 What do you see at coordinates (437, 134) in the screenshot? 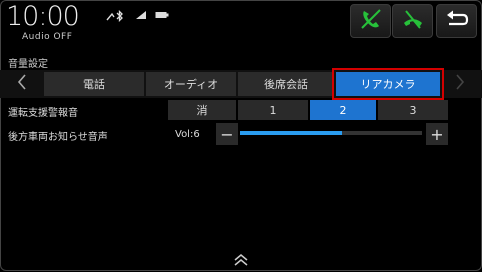
I see `volume-increase-button: +` at bounding box center [437, 134].